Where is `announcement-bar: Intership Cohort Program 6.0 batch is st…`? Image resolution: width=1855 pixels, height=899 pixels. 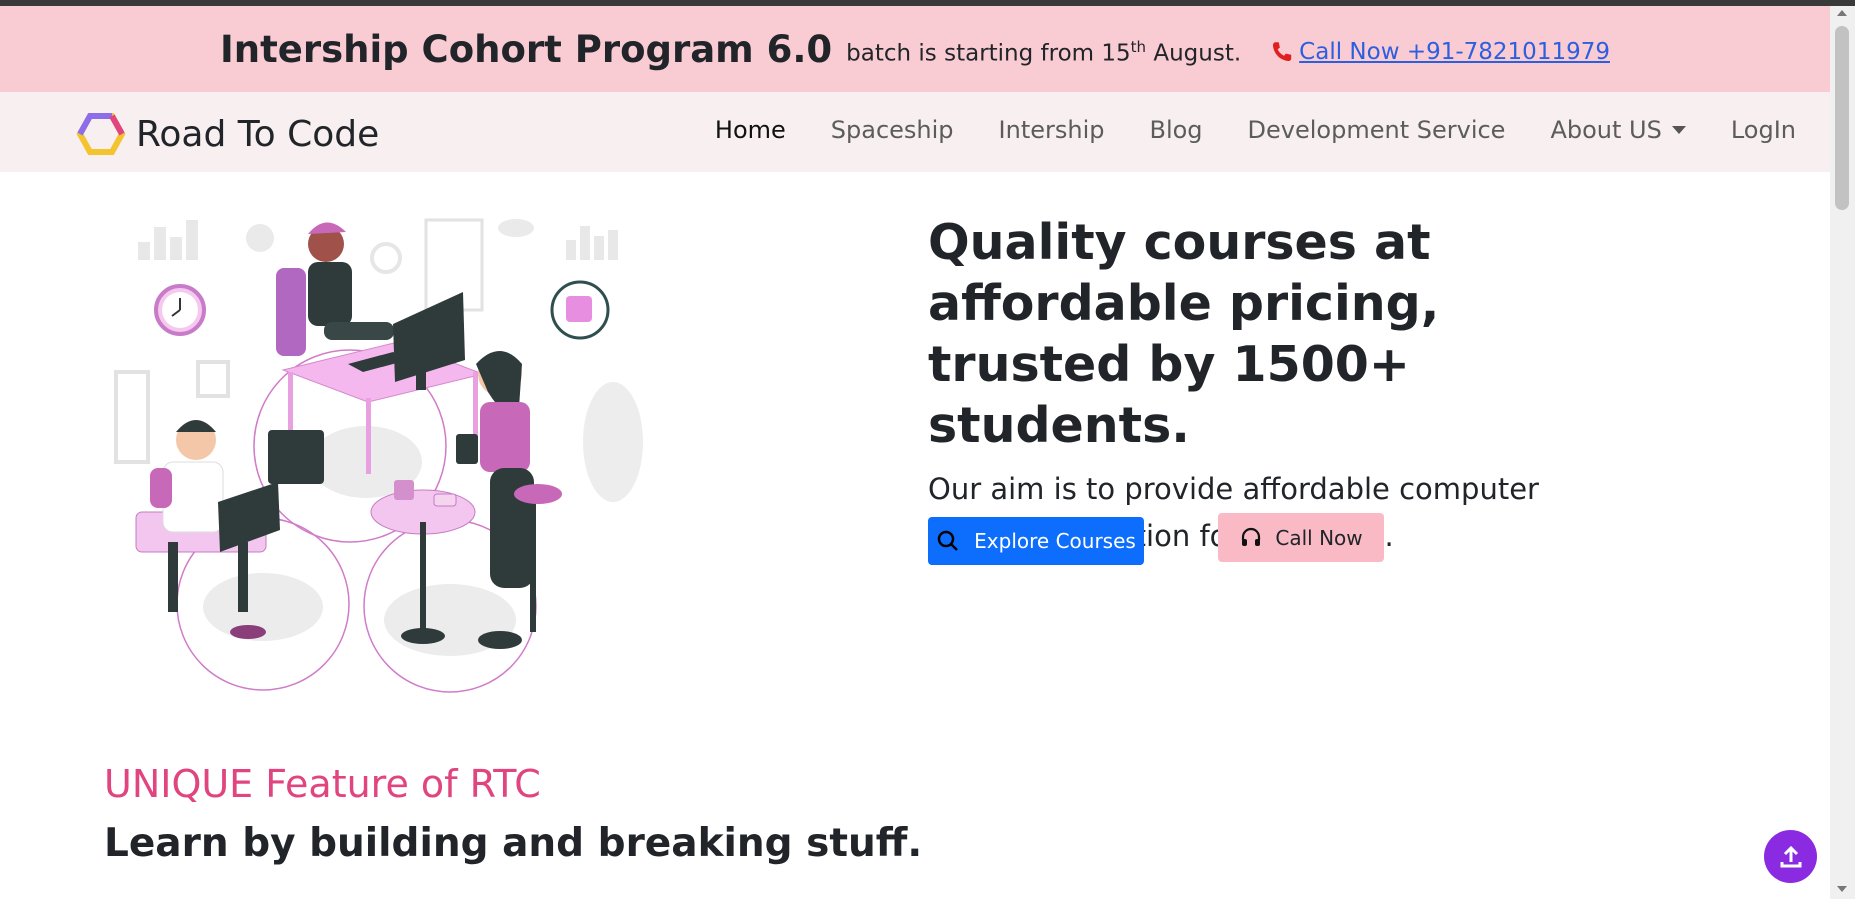
announcement-bar: Intership Cohort Program 6.0 batch is st… is located at coordinates (915, 49).